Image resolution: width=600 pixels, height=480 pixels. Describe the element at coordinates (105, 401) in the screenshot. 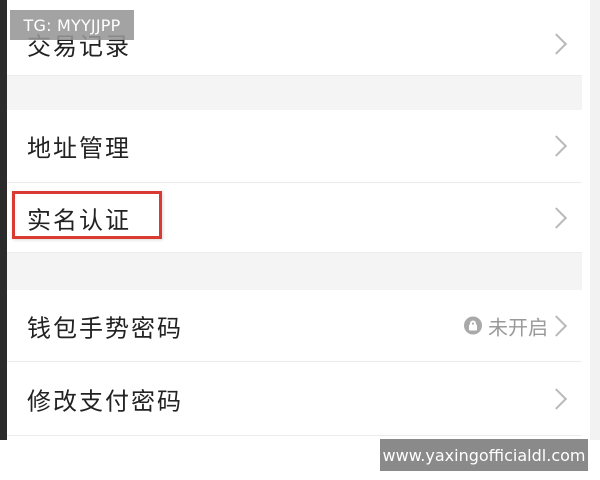

I see `change-payment-password-label: 修改支付密码` at that location.